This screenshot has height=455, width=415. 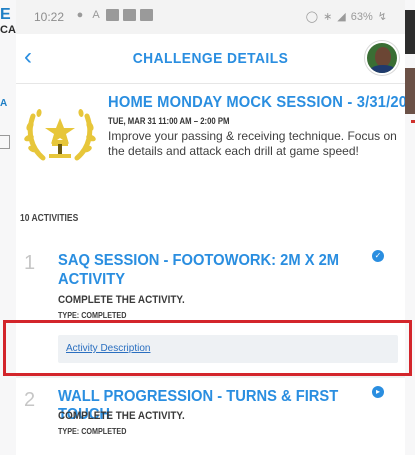 I want to click on background-box, so click(x=5, y=142).